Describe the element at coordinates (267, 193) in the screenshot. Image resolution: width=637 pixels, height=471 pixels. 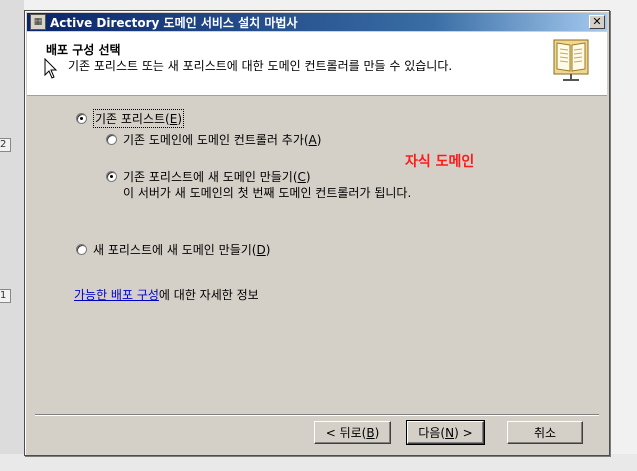
I see `new-domain-note: 이 서버가 새 도메인의 첫 번째 도메인 컨트롤러가 됩니다.` at that location.